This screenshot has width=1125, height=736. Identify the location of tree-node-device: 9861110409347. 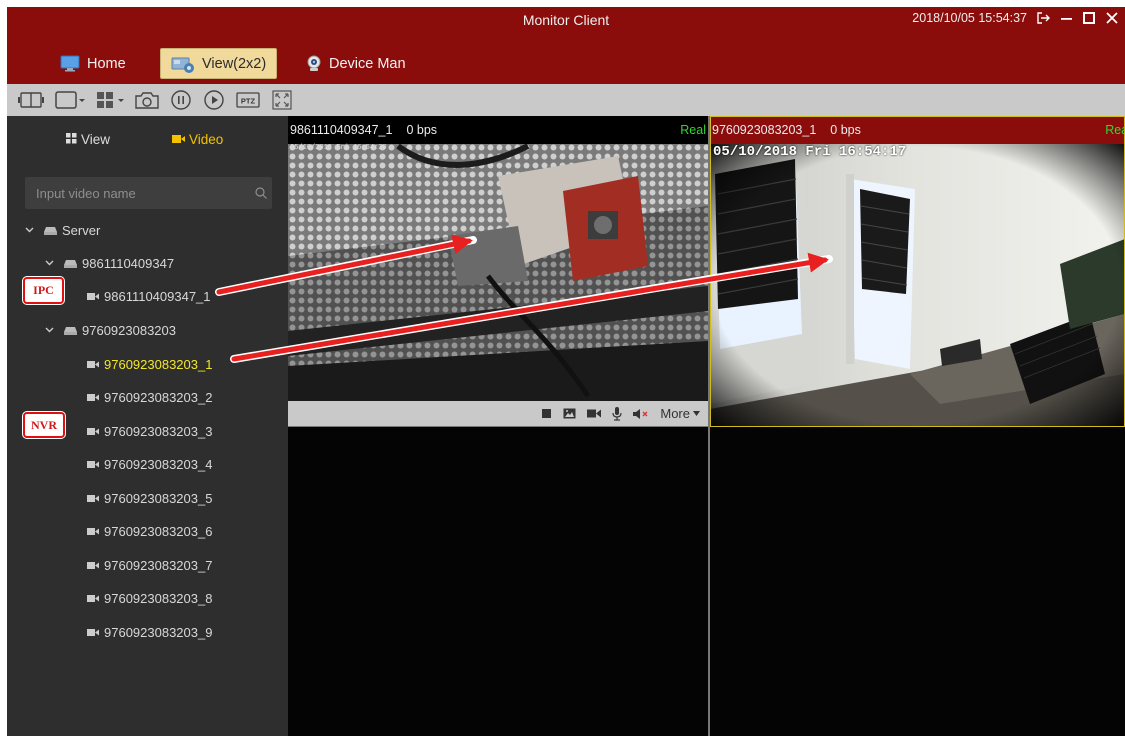
(109, 263).